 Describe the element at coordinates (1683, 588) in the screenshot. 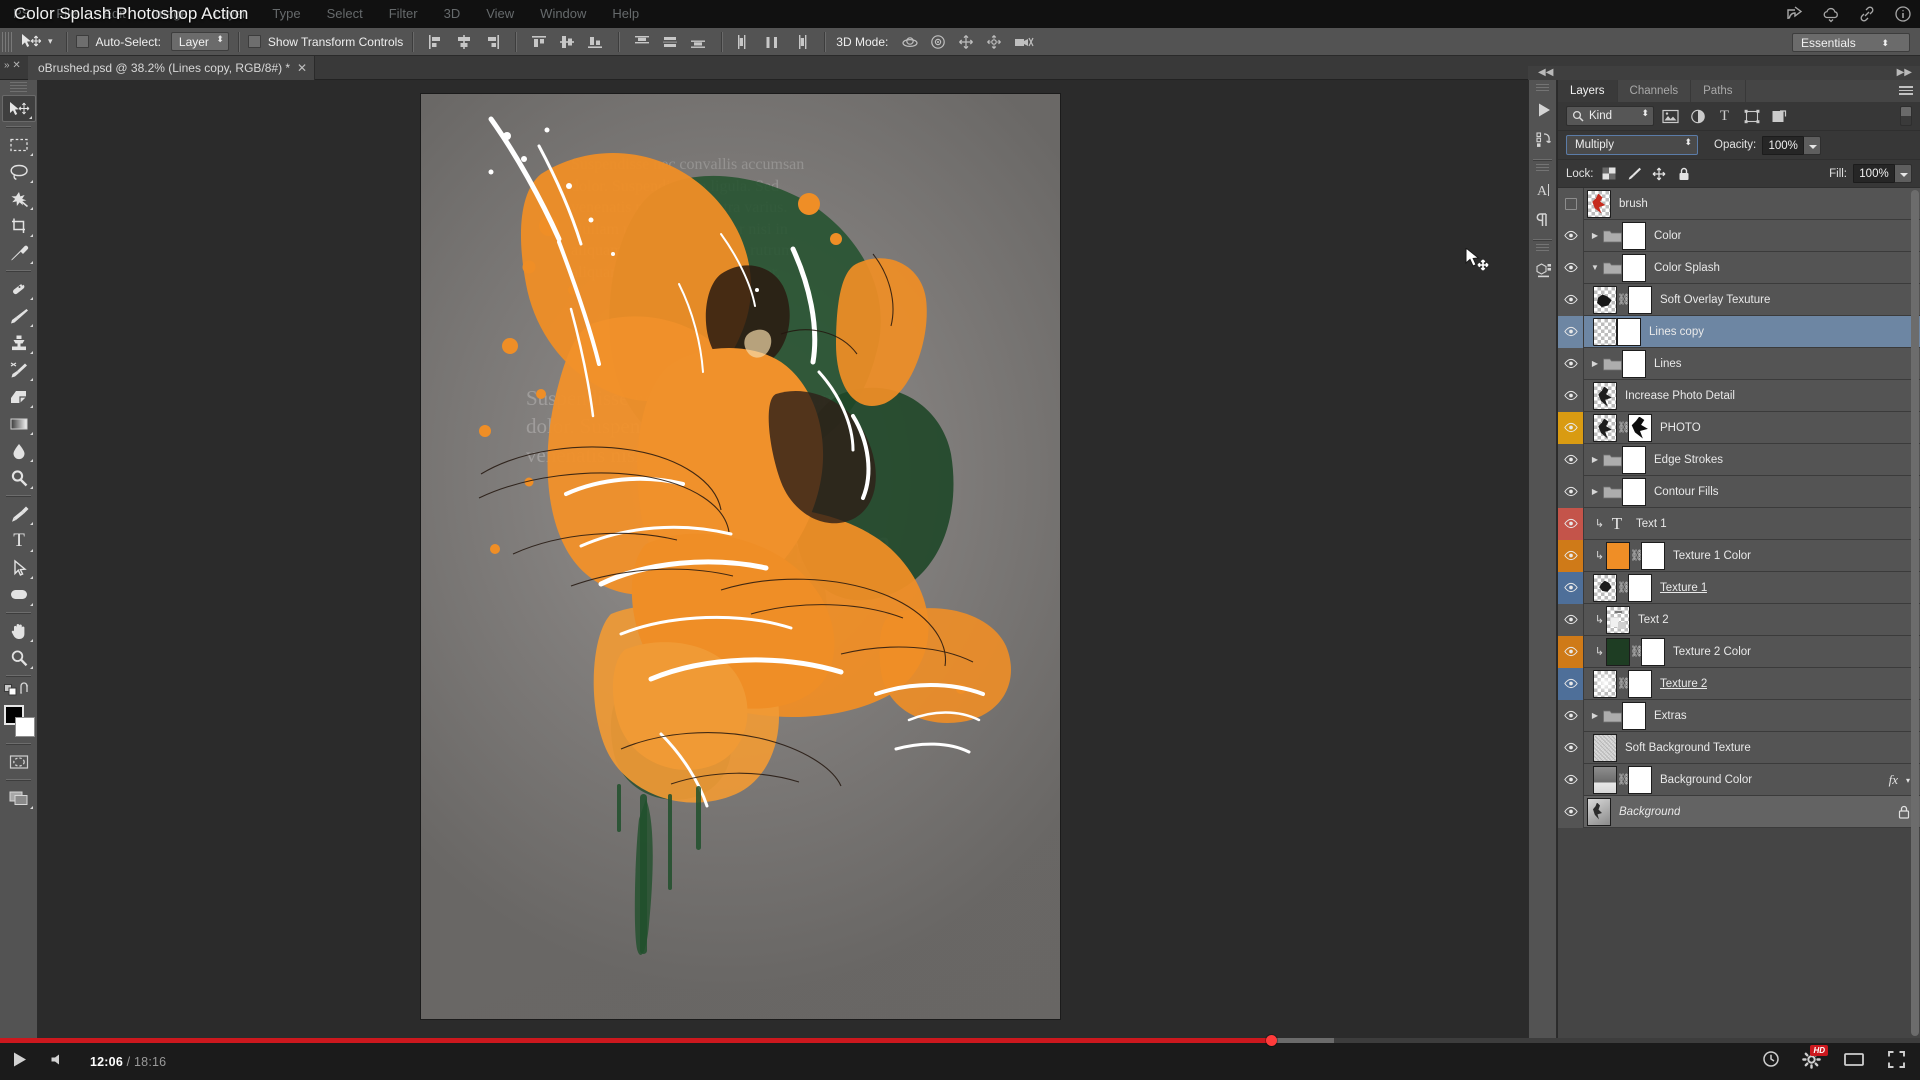

I see `layer-name: Texture 1` at that location.